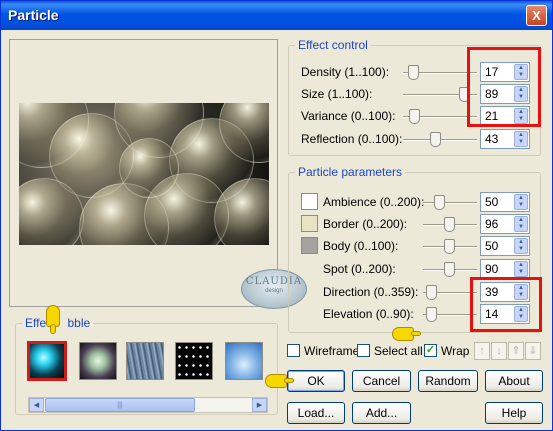 The image size is (553, 431). Describe the element at coordinates (337, 94) in the screenshot. I see `size-label: Size (1..100):` at that location.